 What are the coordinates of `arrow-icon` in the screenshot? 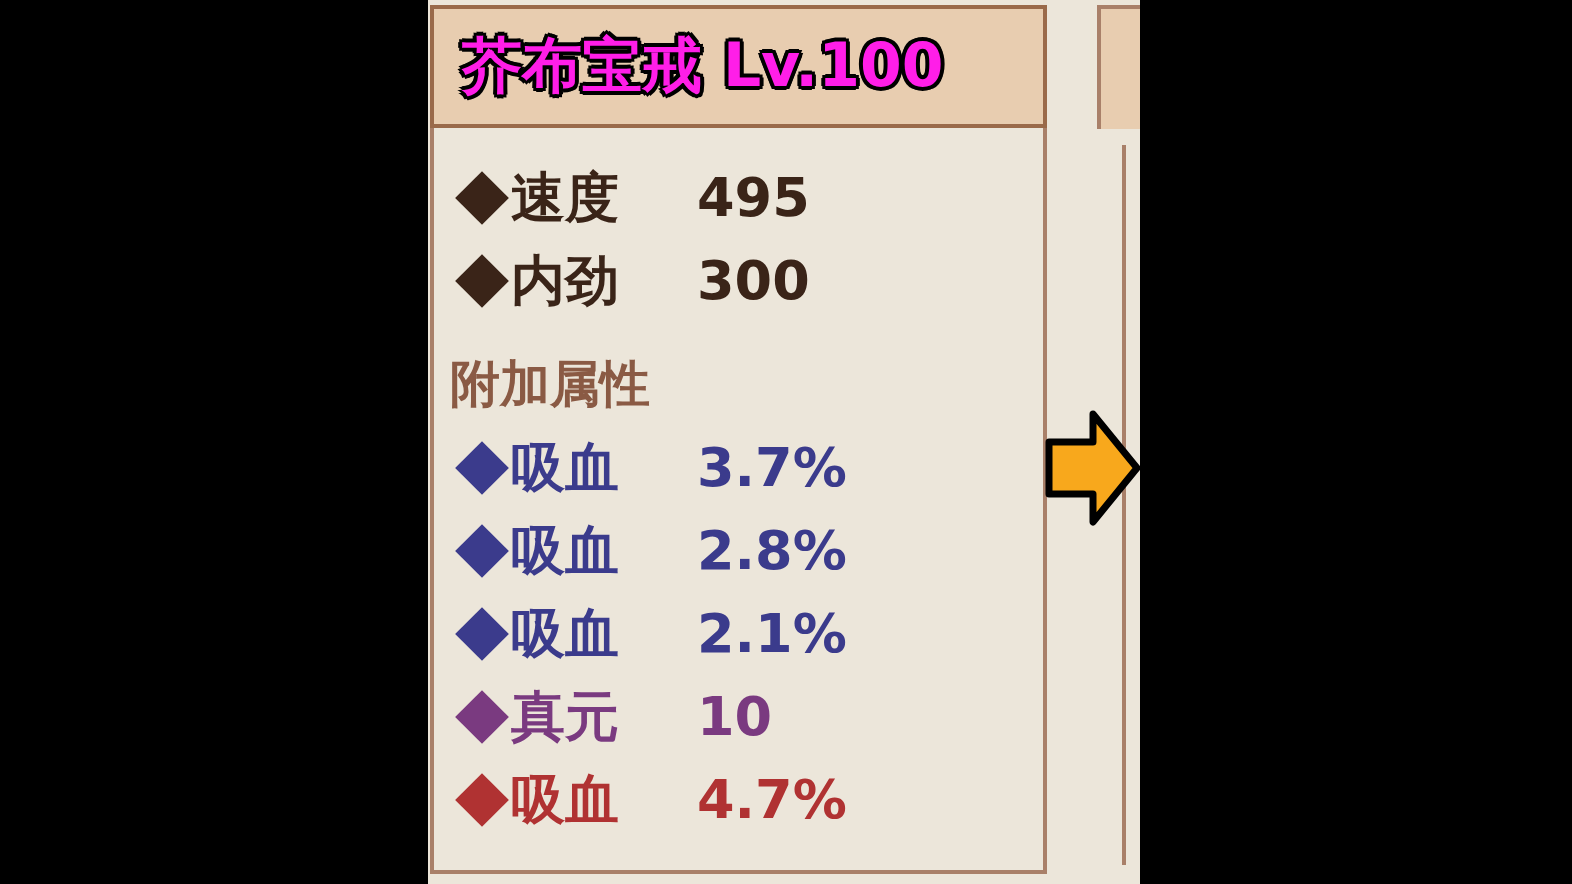 It's located at (1092, 468).